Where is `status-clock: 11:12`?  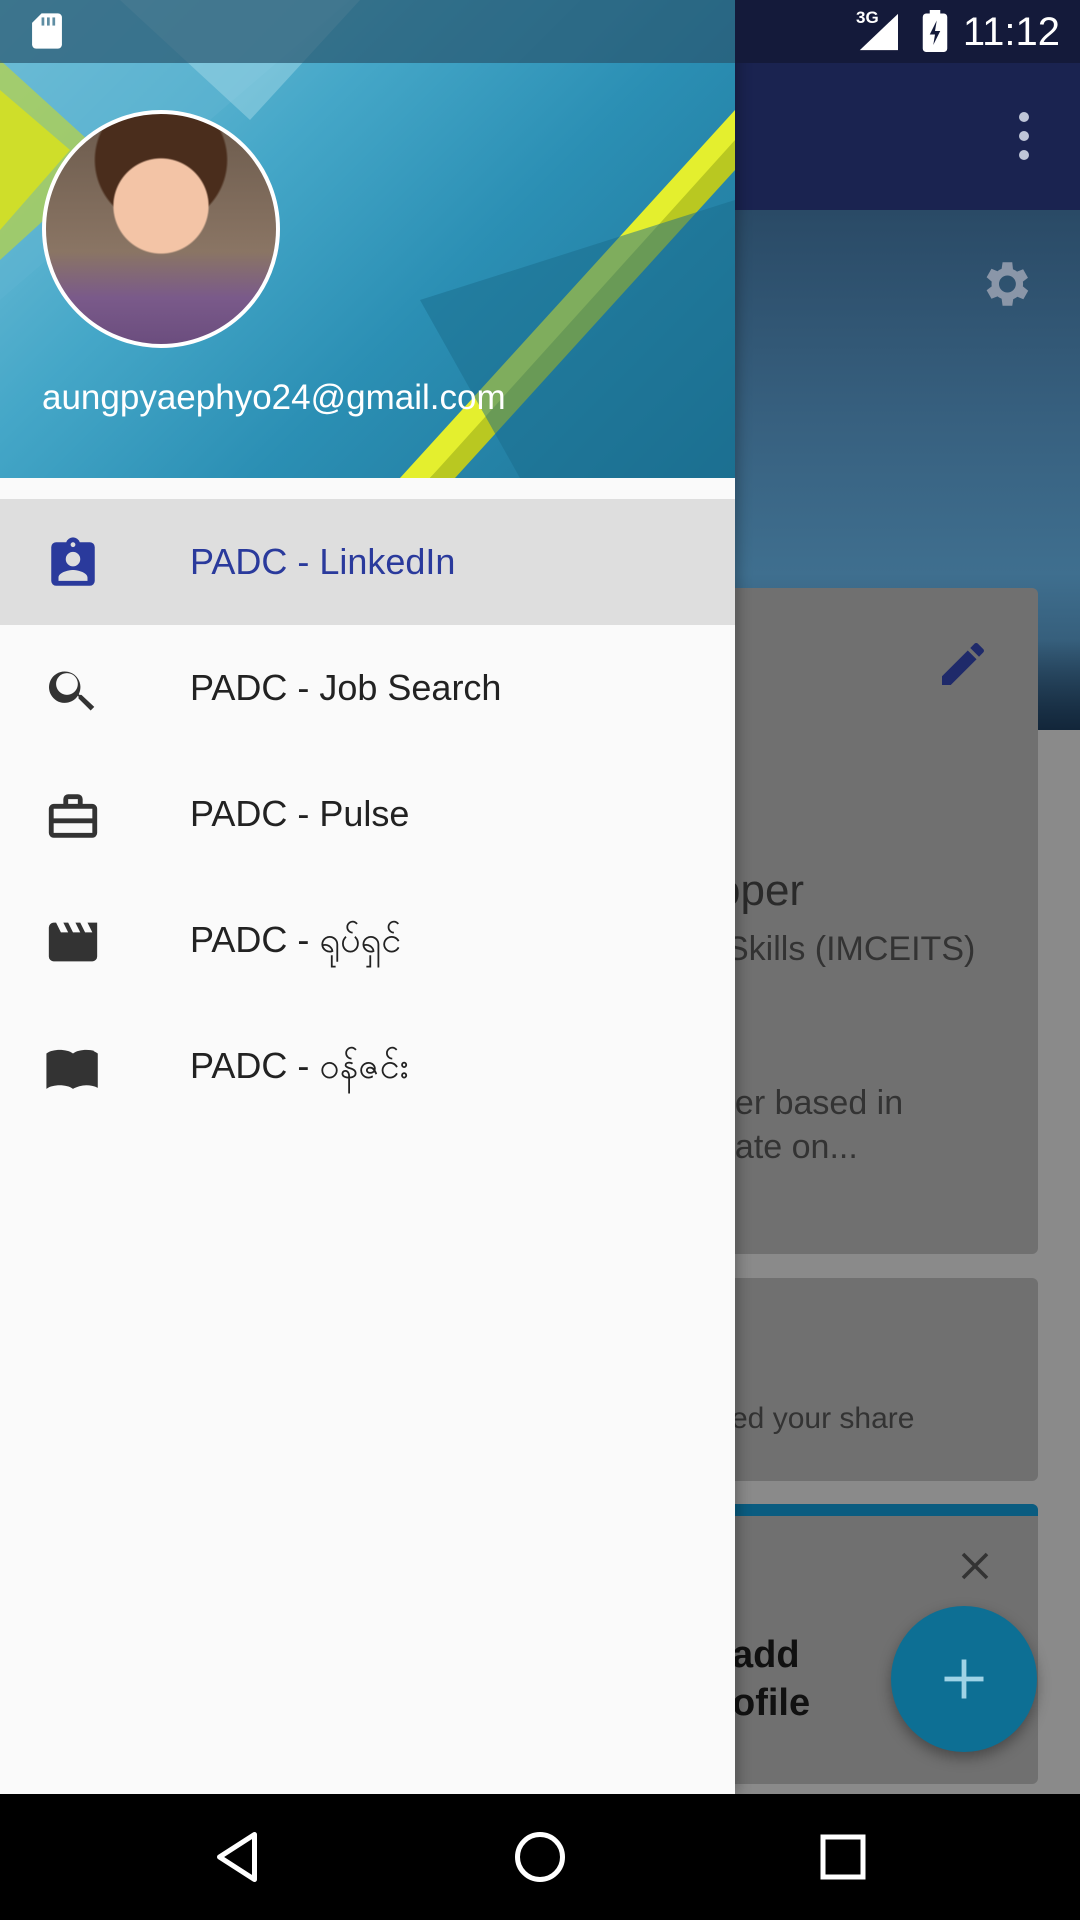
status-clock: 11:12 is located at coordinates (1011, 32).